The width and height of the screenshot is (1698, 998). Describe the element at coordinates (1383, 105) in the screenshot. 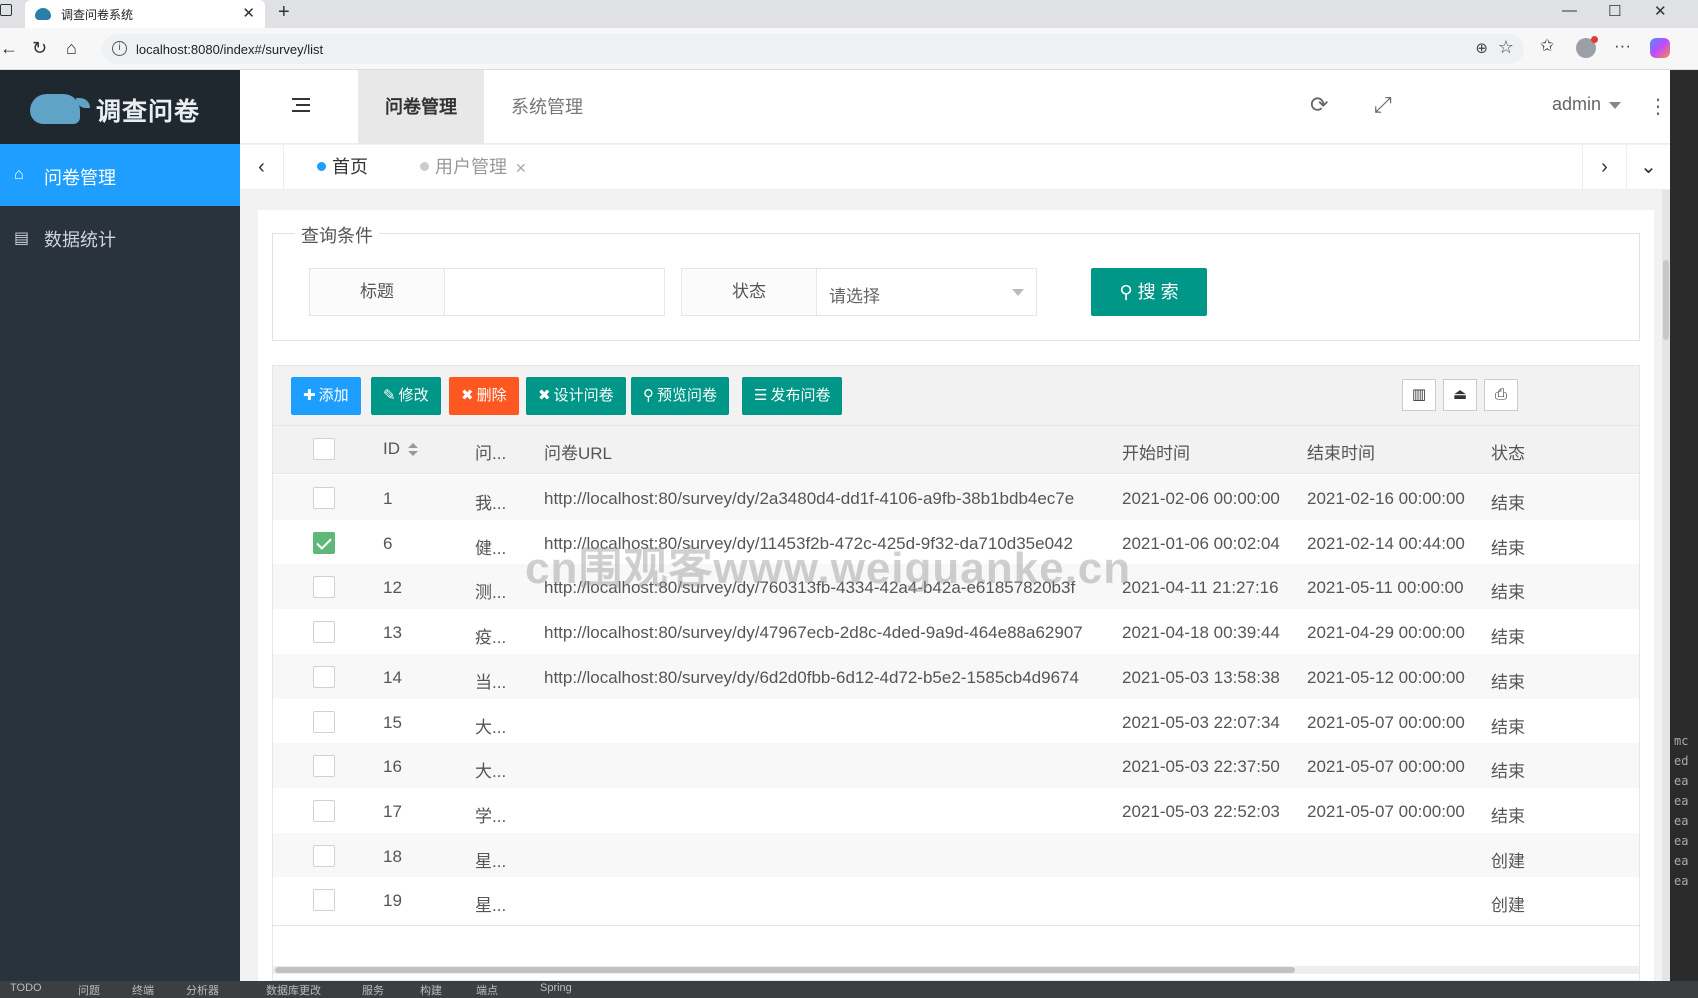

I see `fullscreen-icon: ⤢` at that location.